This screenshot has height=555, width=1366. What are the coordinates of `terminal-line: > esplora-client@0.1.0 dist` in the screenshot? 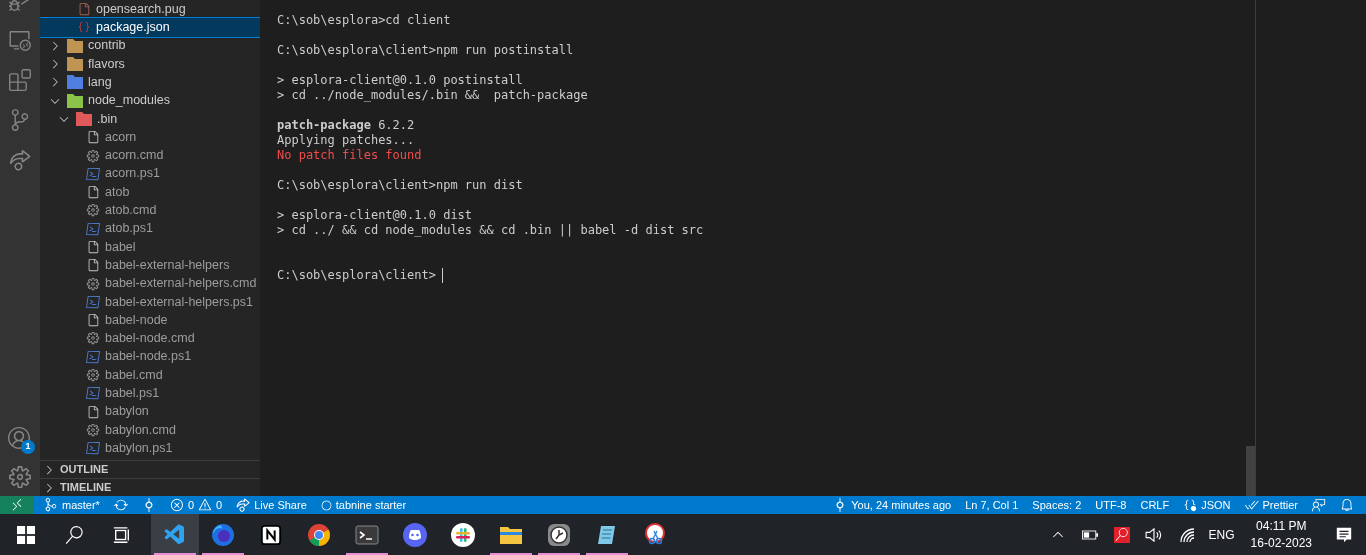 It's located at (375, 215).